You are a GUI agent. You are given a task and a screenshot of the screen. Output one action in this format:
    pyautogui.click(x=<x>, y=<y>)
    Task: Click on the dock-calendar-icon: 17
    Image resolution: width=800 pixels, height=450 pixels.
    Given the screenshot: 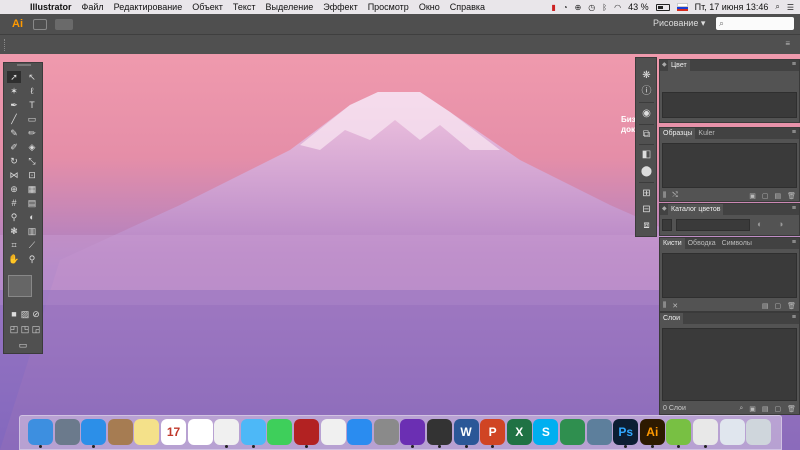 What is the action you would take?
    pyautogui.click(x=173, y=432)
    